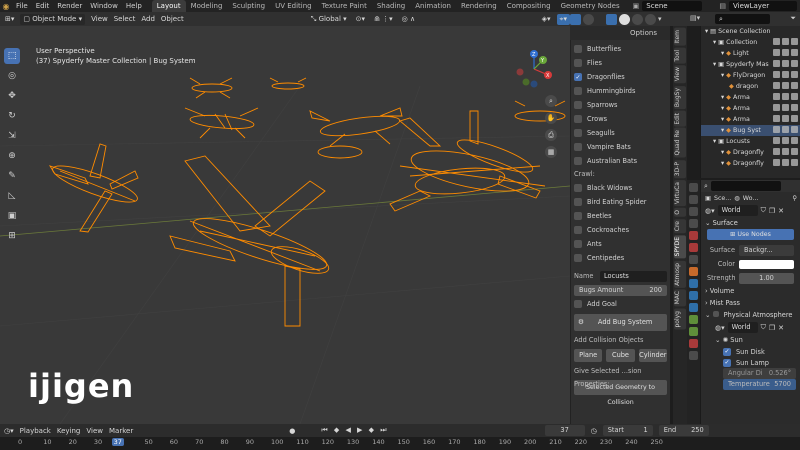 The image size is (800, 450). Describe the element at coordinates (763, 210) in the screenshot. I see `fake-user-icon: ⛉` at that location.